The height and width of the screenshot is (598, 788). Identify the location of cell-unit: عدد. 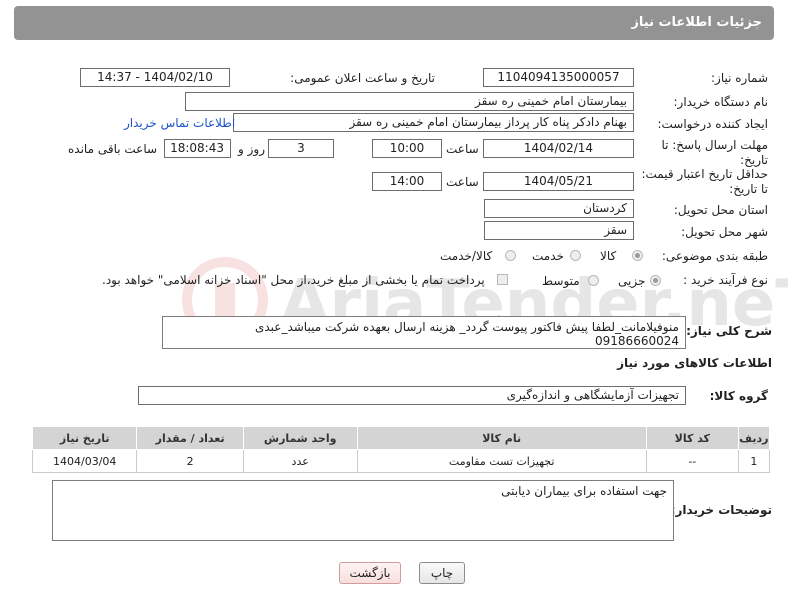
(300, 461).